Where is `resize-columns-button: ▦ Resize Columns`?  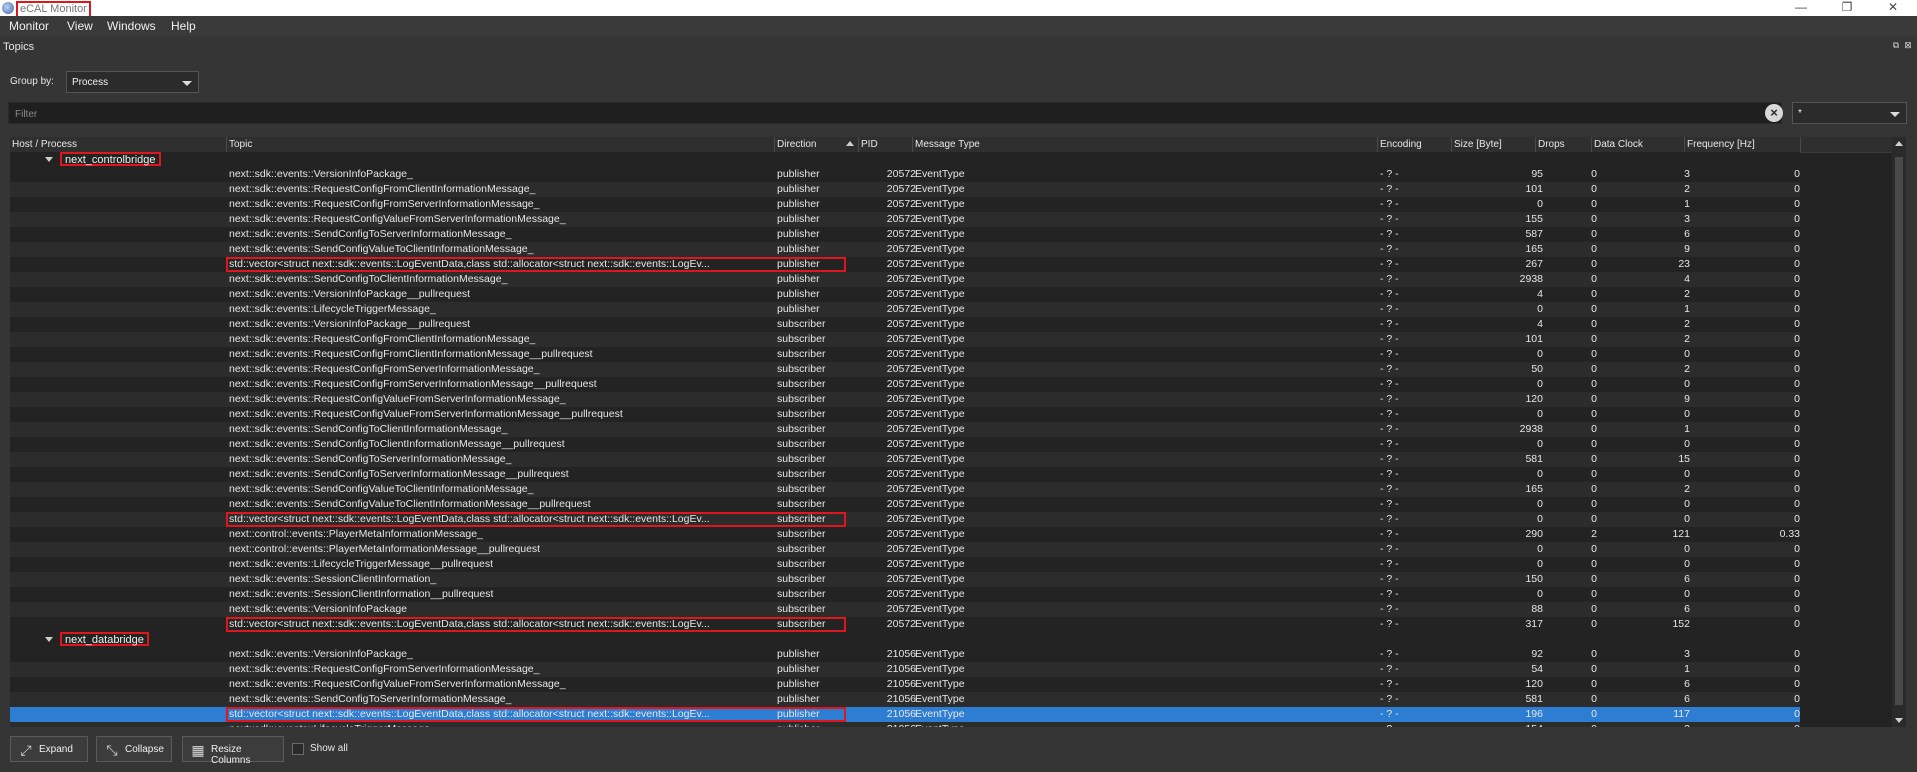
resize-columns-button: ▦ Resize Columns is located at coordinates (233, 751).